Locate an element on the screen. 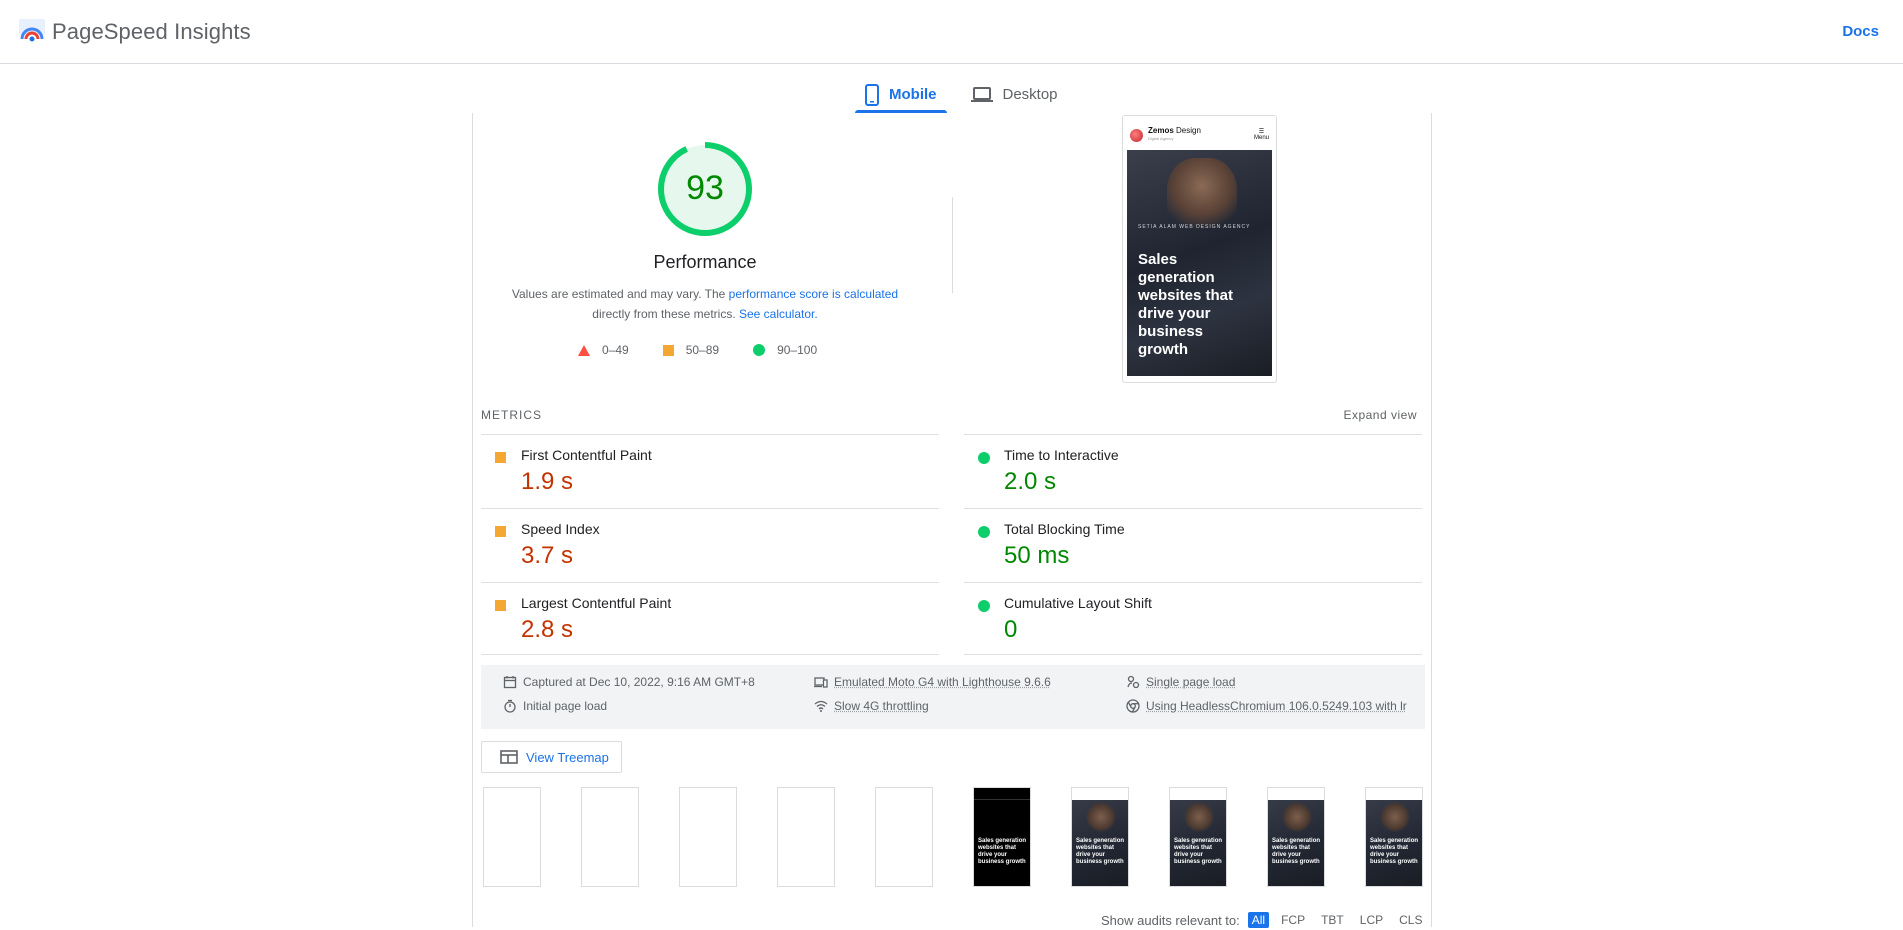 This screenshot has height=930, width=1903. filter-chip-cls: CLS is located at coordinates (1410, 920).